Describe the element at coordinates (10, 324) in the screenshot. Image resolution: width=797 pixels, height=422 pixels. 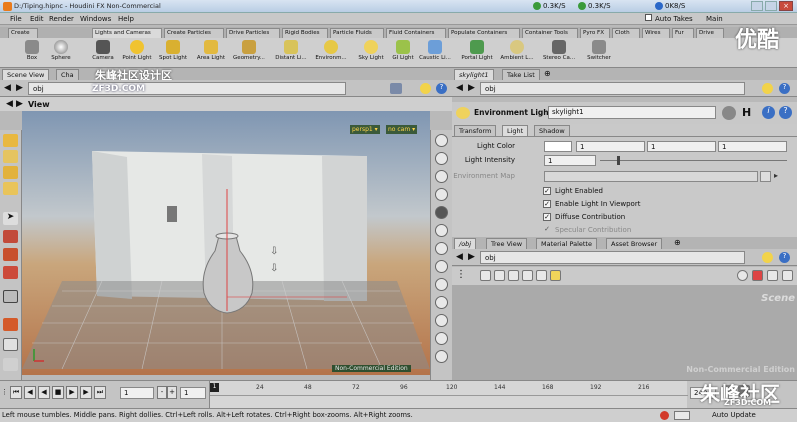
I see `handle-tool-icon` at that location.